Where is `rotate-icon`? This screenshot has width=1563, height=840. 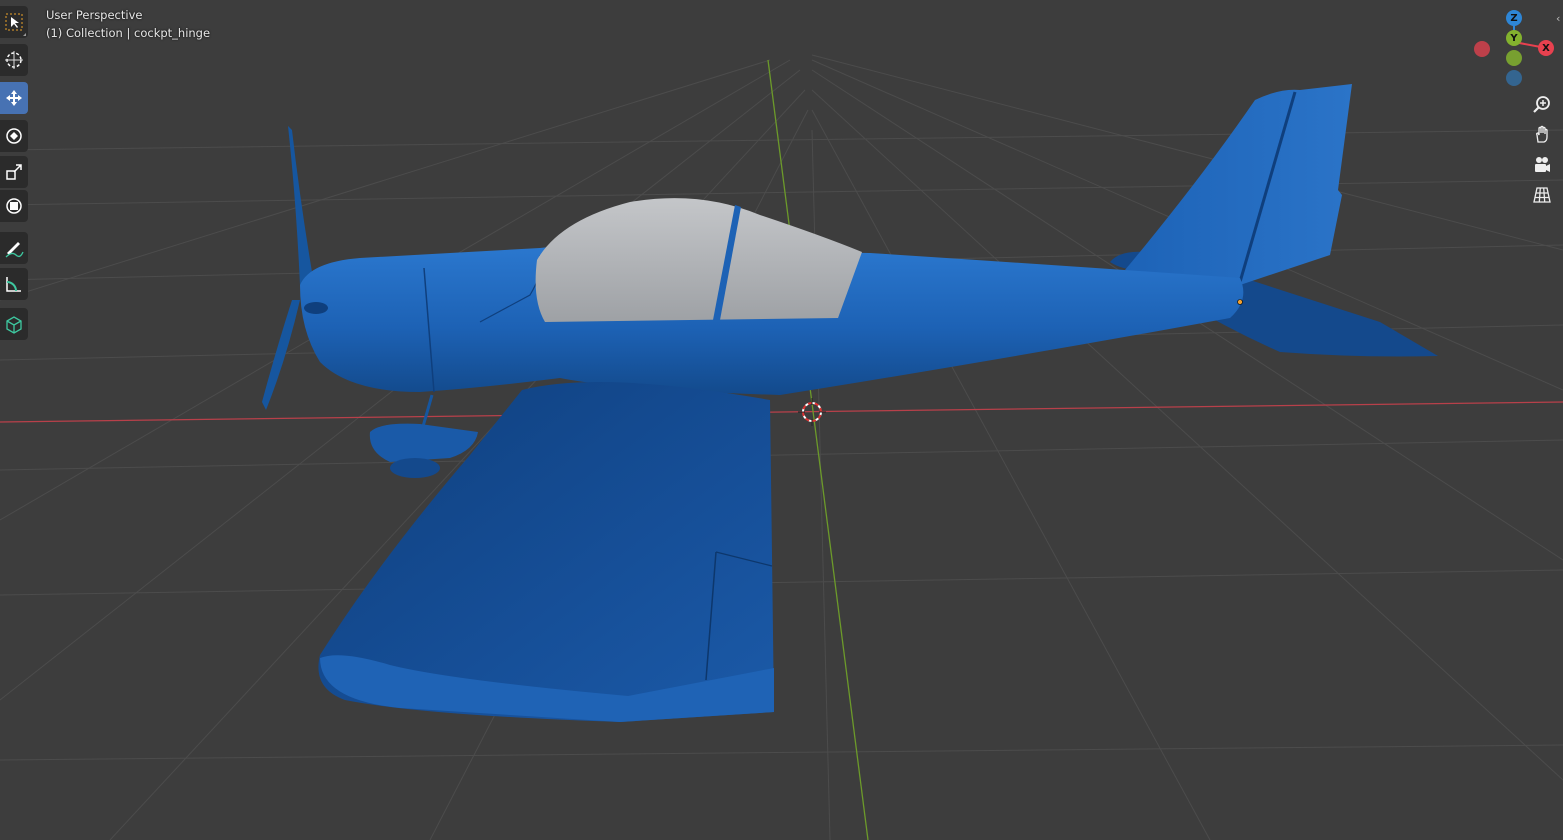 rotate-icon is located at coordinates (14, 136).